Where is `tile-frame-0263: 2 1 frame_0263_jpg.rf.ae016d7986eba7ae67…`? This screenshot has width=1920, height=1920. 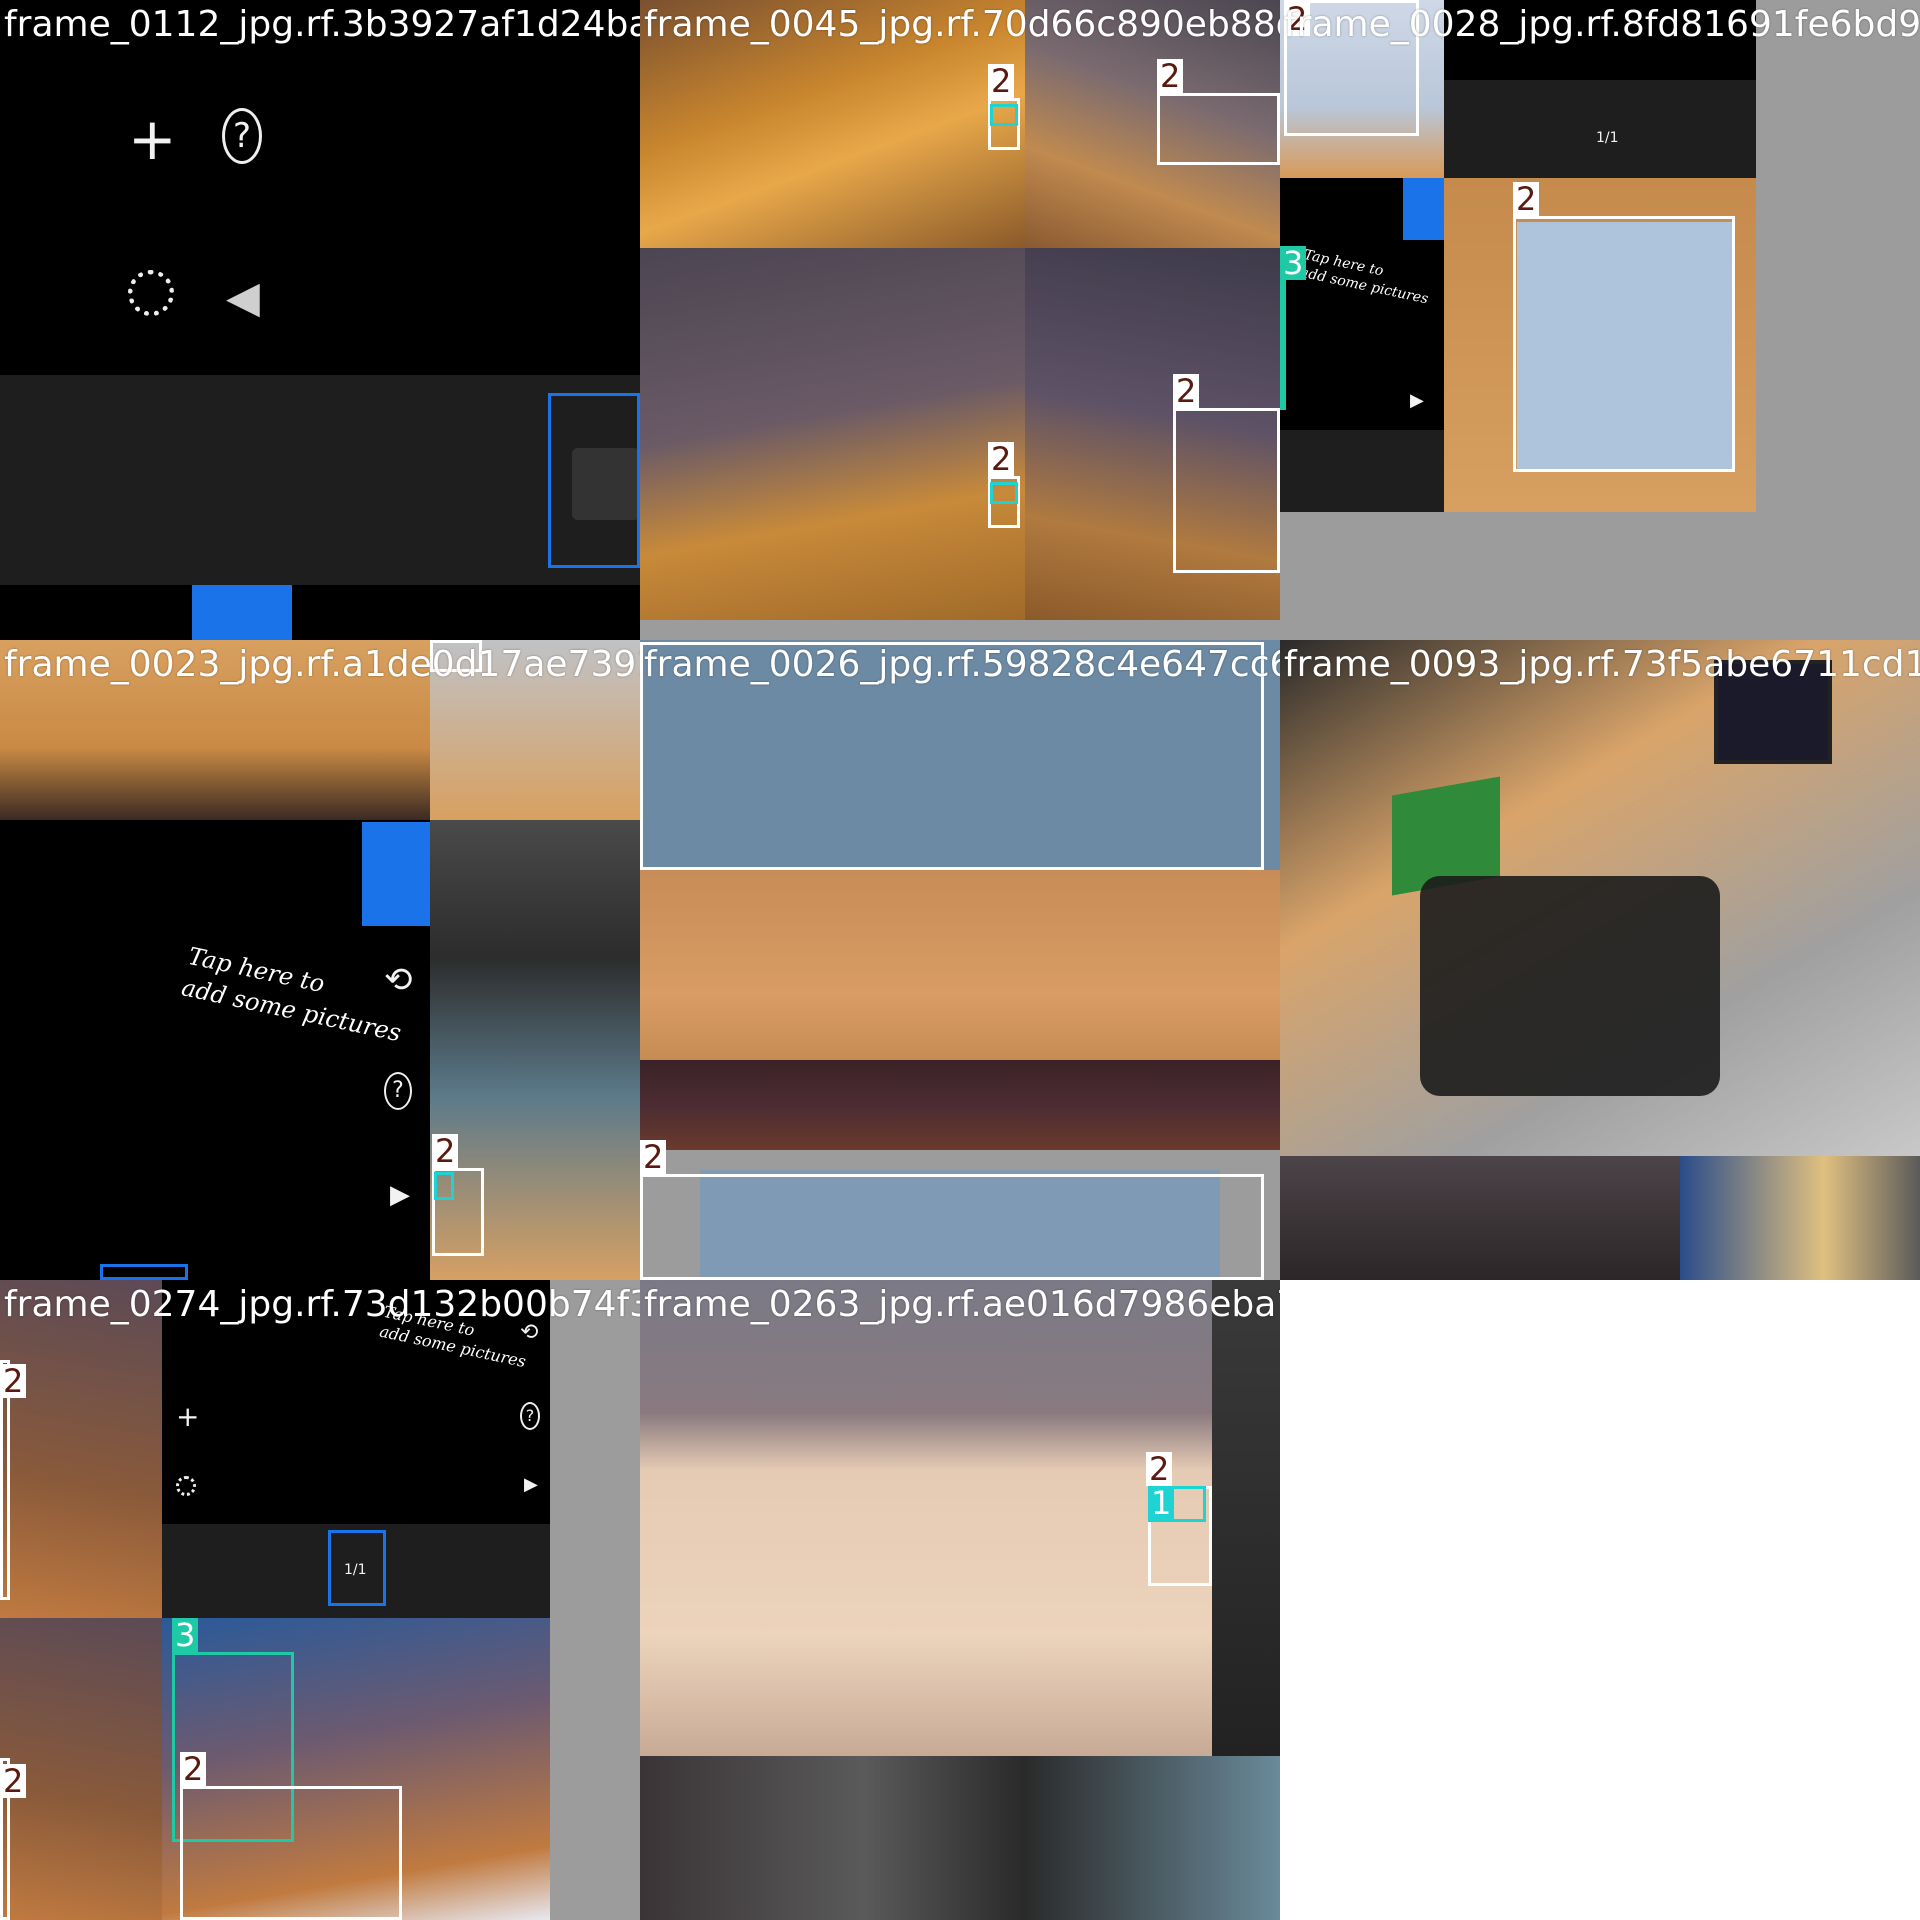
tile-frame-0263: 2 1 frame_0263_jpg.rf.ae016d7986eba7ae67… is located at coordinates (960, 1600).